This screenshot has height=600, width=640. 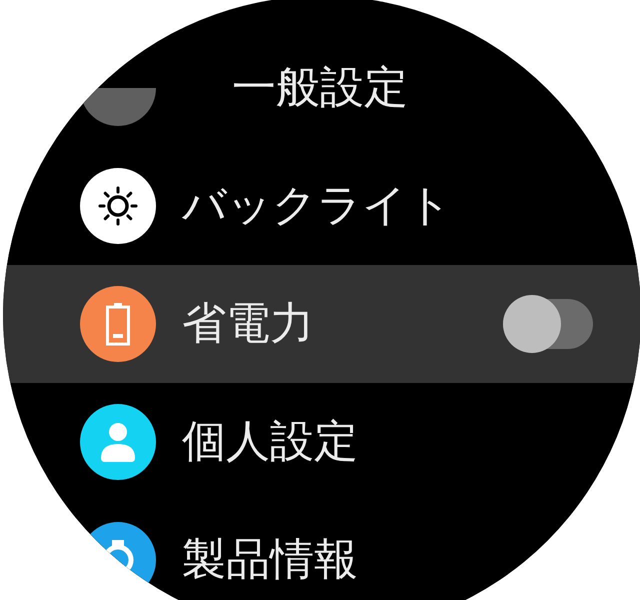 What do you see at coordinates (270, 442) in the screenshot?
I see `item-label: 個人設定` at bounding box center [270, 442].